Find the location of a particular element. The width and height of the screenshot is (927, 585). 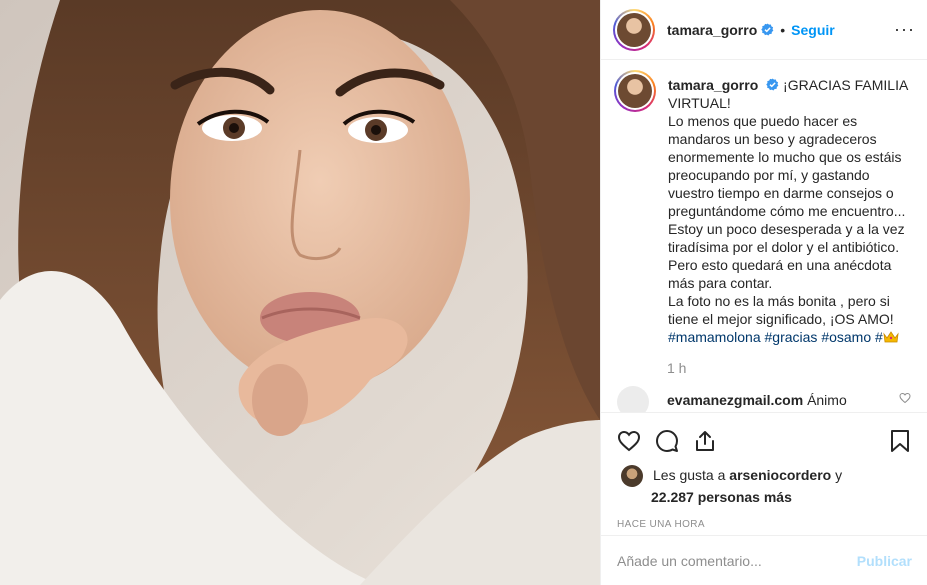

caption-line: Lo menos que puedo hacer es is located at coordinates (763, 121).